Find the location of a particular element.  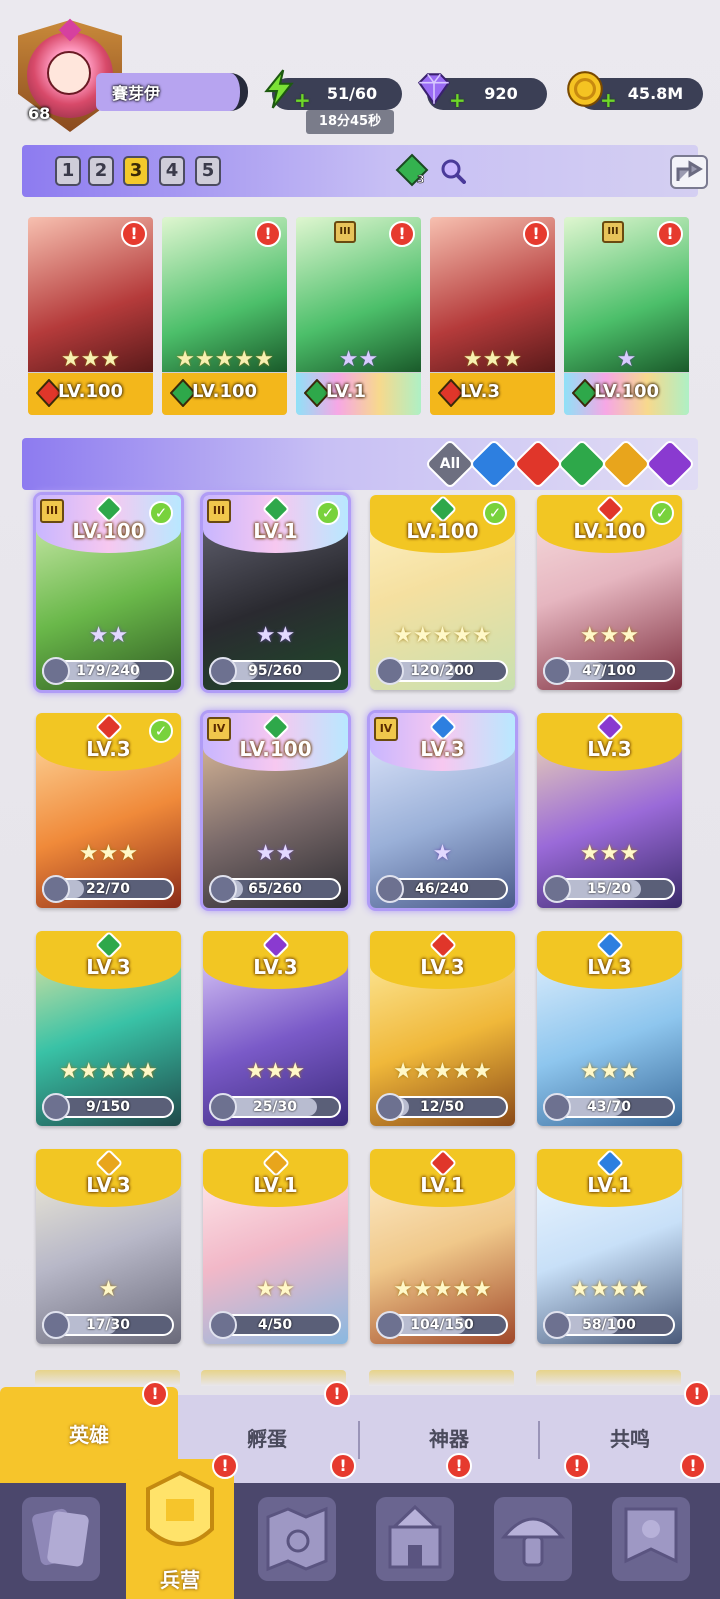

energy-plus-icon: + is located at coordinates (302, 100).